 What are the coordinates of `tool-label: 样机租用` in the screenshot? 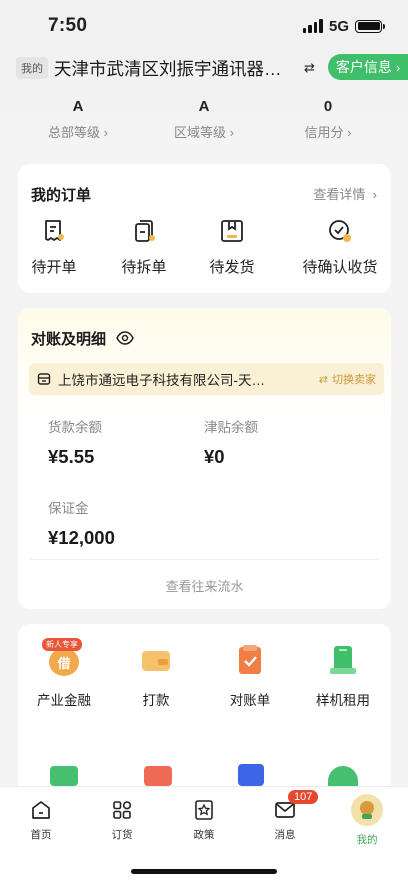 It's located at (343, 700).